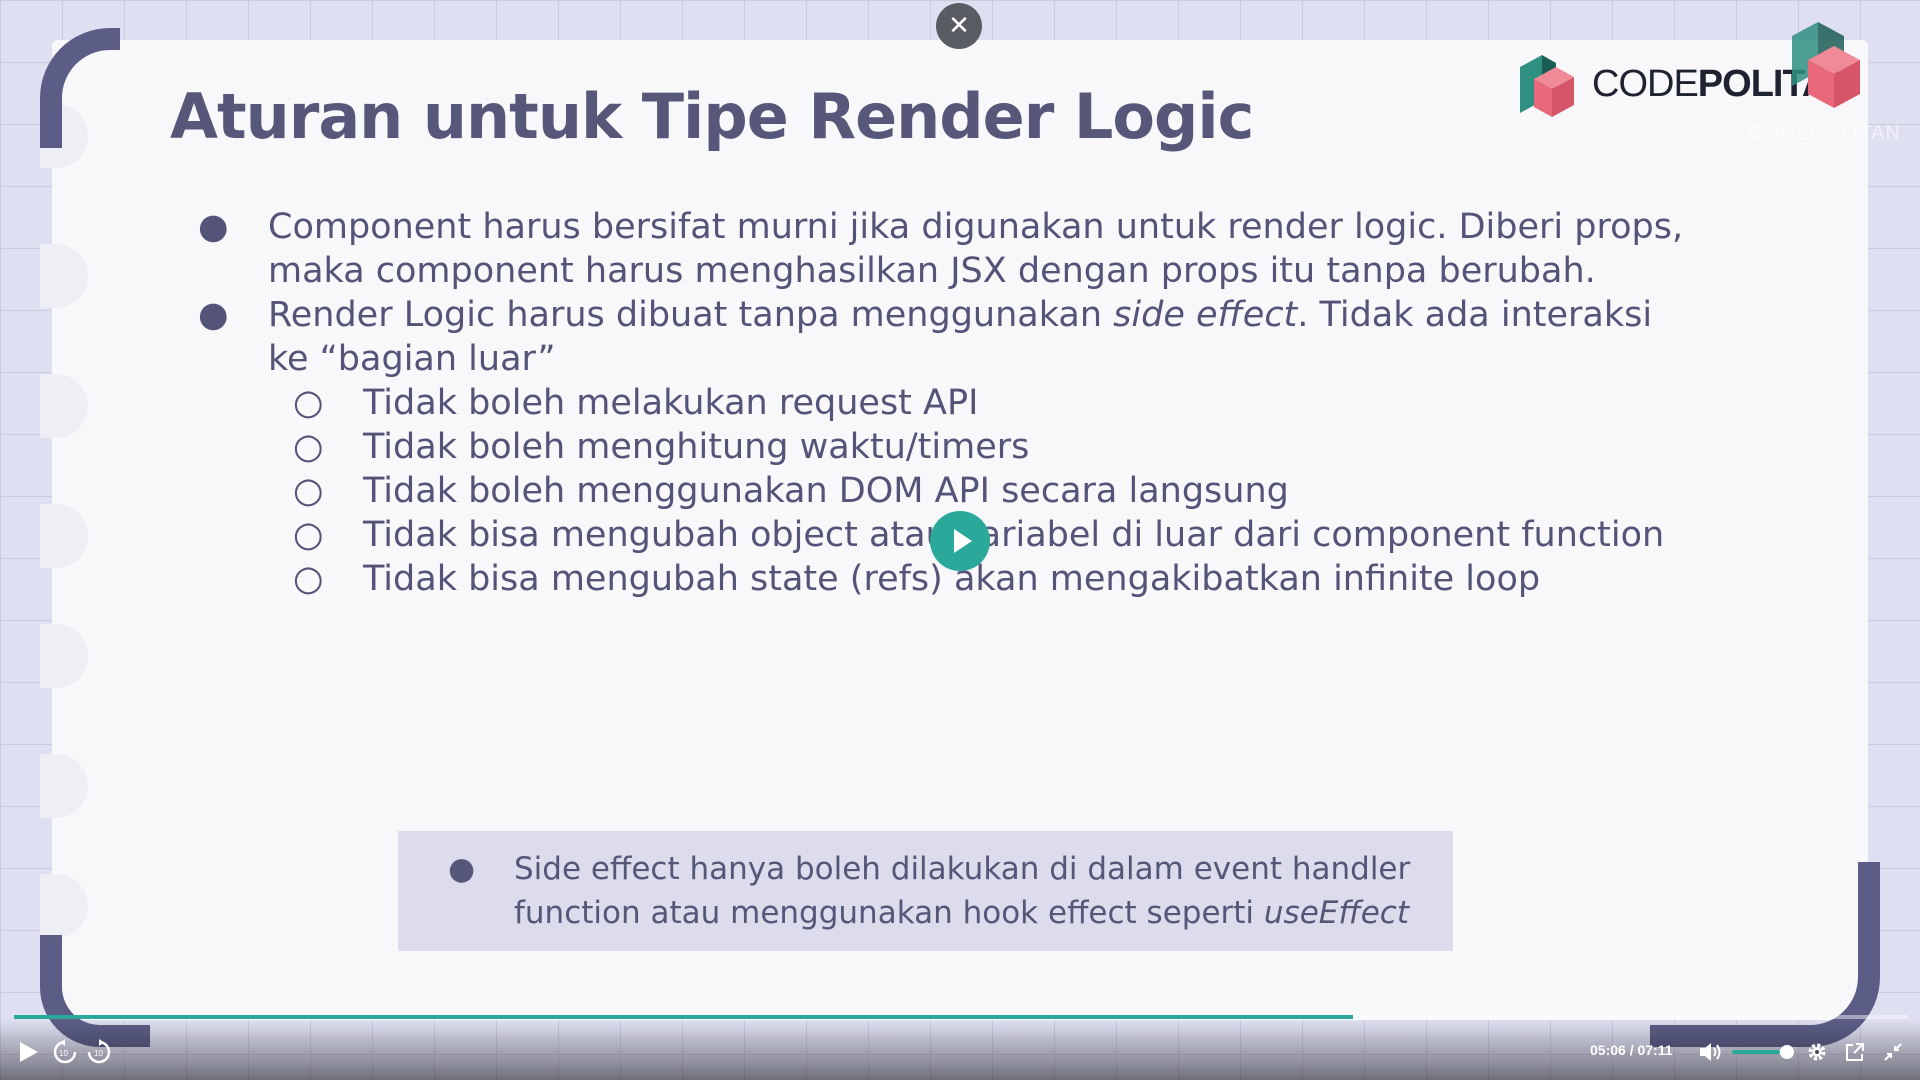 The height and width of the screenshot is (1080, 1920). Describe the element at coordinates (1787, 1052) in the screenshot. I see `volume-knob` at that location.